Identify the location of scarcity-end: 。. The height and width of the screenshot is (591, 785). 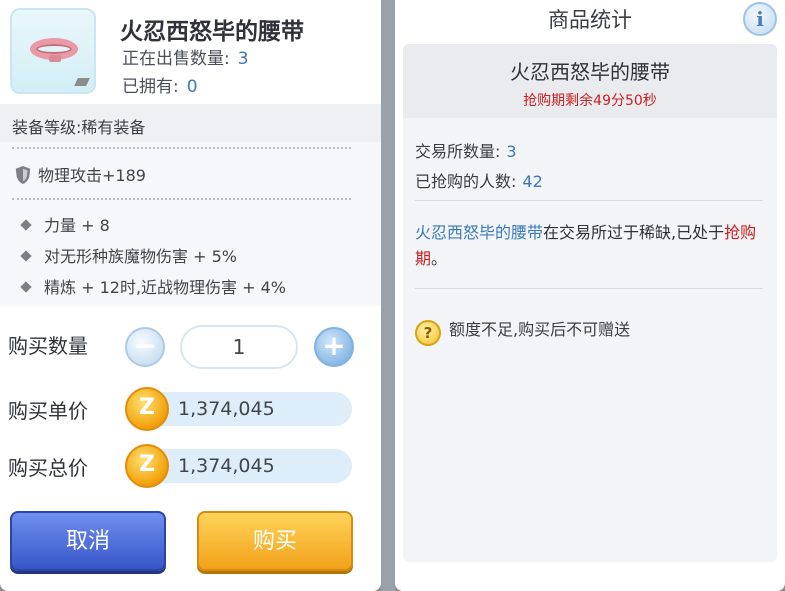
(439, 258).